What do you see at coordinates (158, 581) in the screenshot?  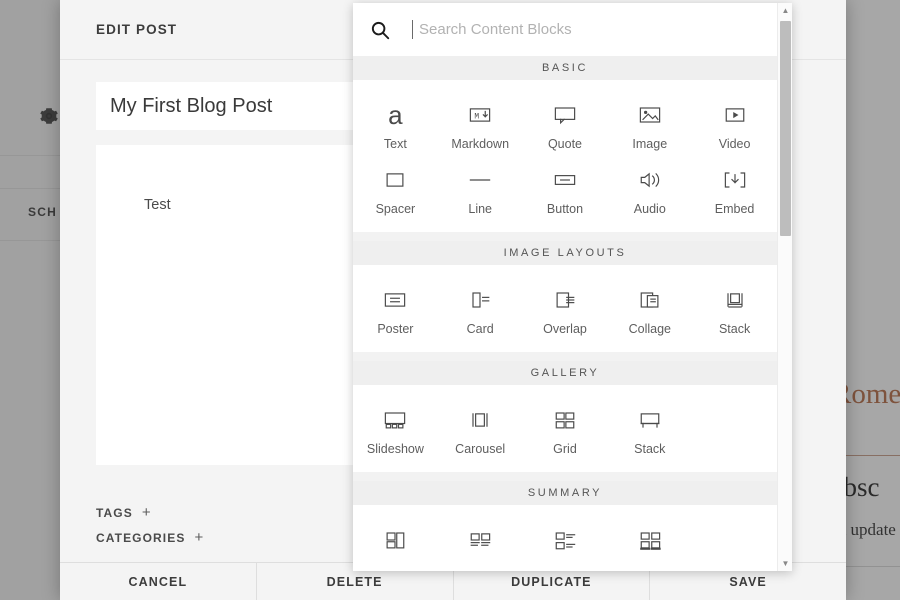 I see `cancel-button: CANCEL` at bounding box center [158, 581].